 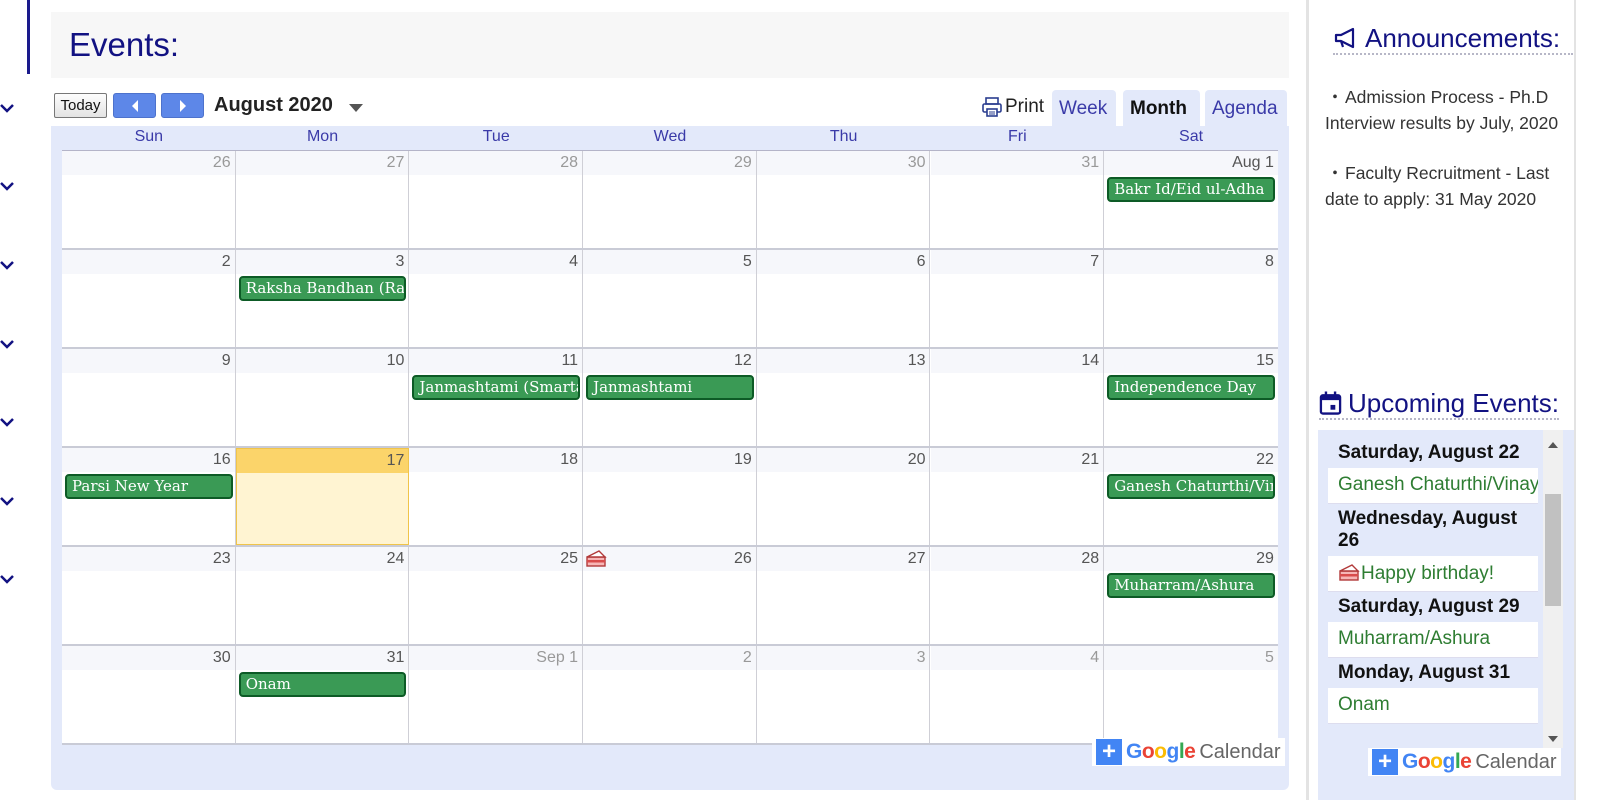 What do you see at coordinates (148, 460) in the screenshot?
I see `day-header: 16` at bounding box center [148, 460].